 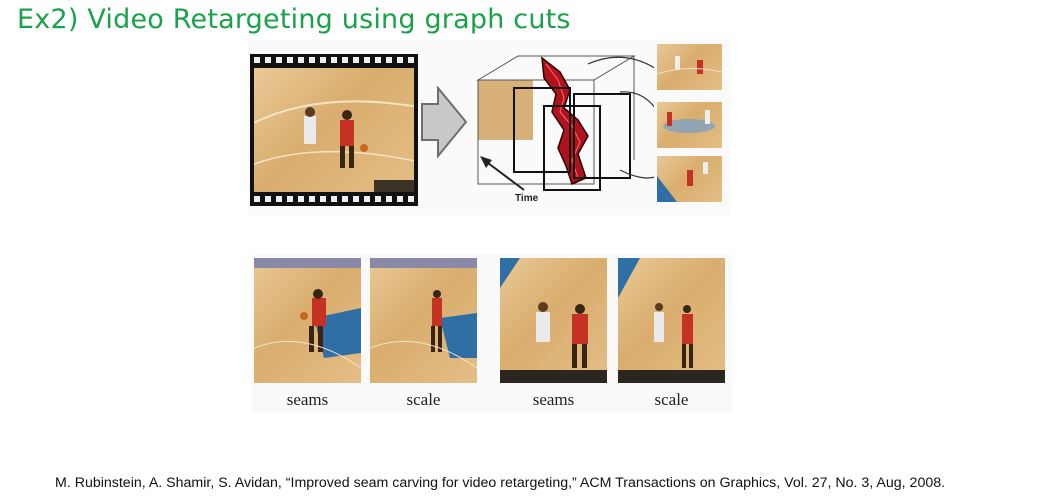 I want to click on film-strip-image, so click(x=334, y=130).